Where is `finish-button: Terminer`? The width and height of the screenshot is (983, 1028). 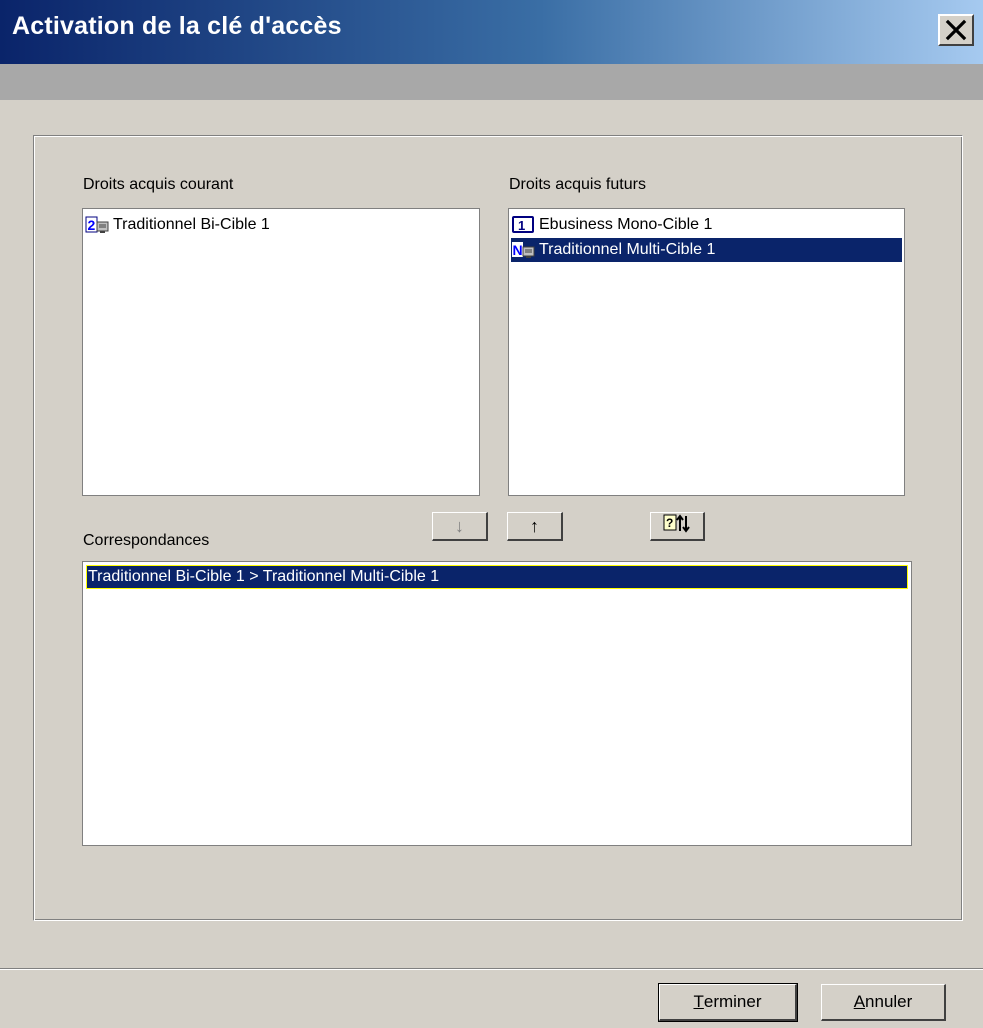 finish-button: Terminer is located at coordinates (728, 1002).